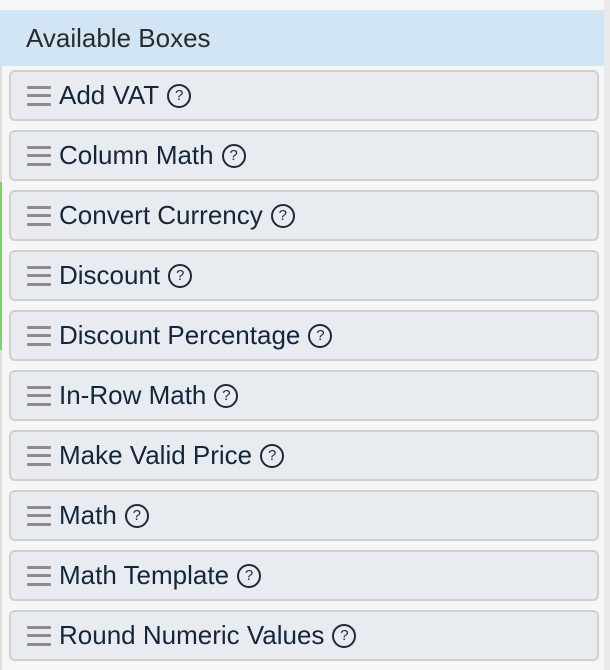  I want to click on box-item-label: Math Template, so click(144, 575).